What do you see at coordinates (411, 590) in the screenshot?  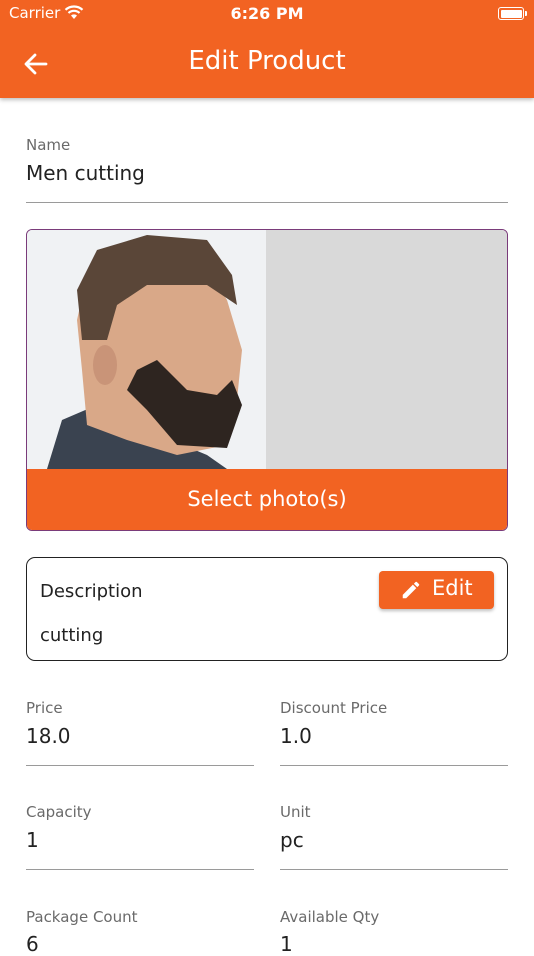 I see `pencil-icon` at bounding box center [411, 590].